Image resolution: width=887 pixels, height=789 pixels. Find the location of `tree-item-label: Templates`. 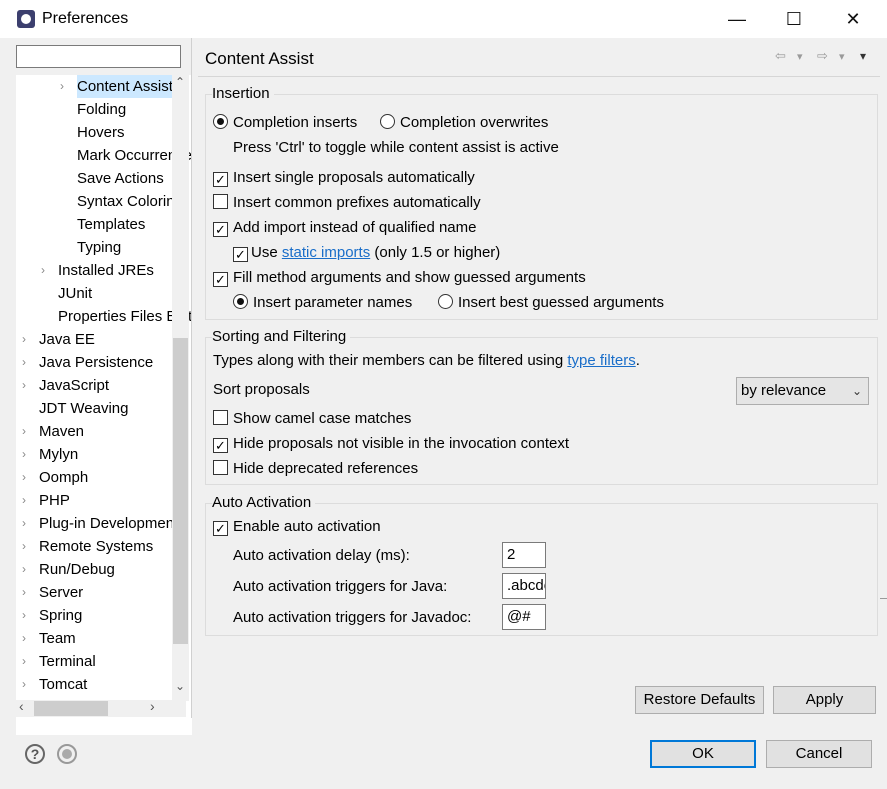

tree-item-label: Templates is located at coordinates (111, 224).